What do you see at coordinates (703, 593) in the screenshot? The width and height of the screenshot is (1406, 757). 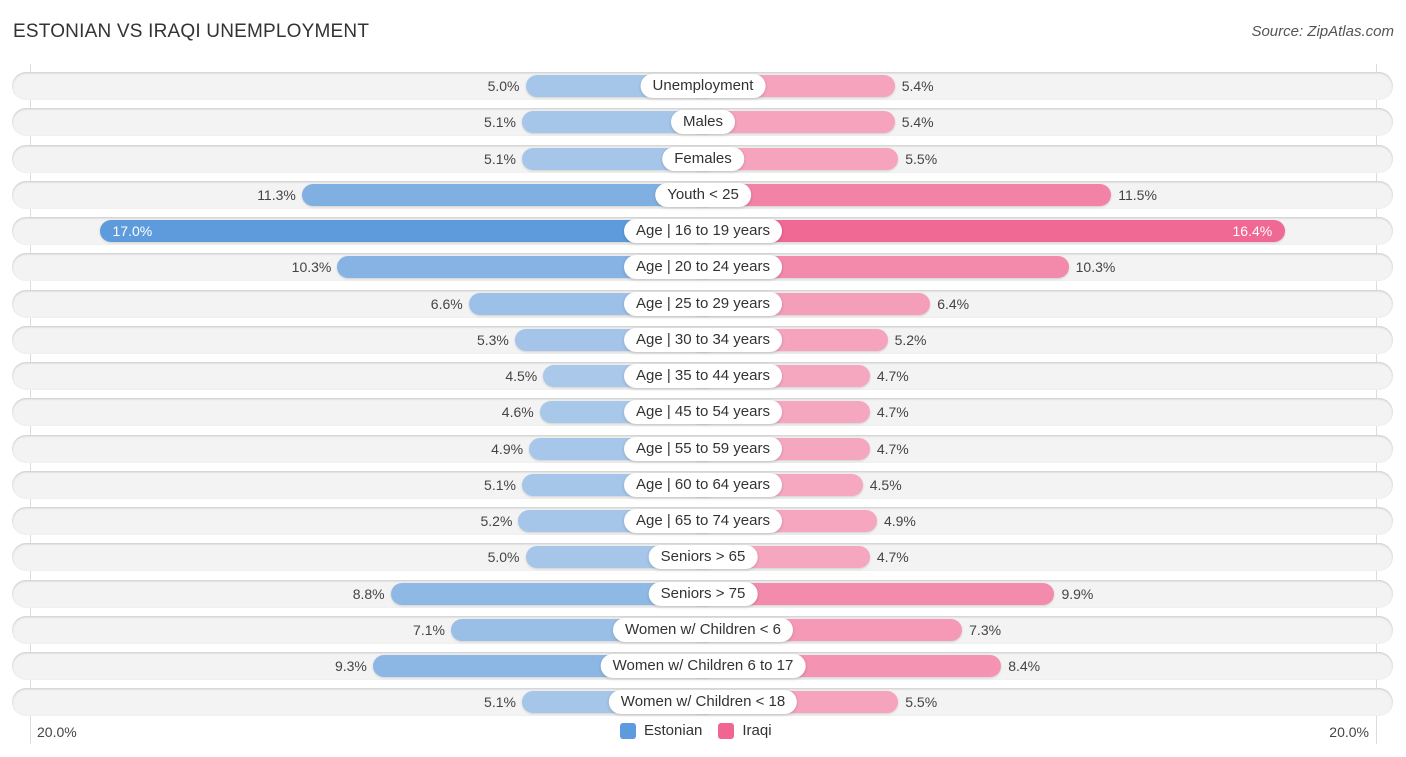 I see `category-label: Seniors > 75` at bounding box center [703, 593].